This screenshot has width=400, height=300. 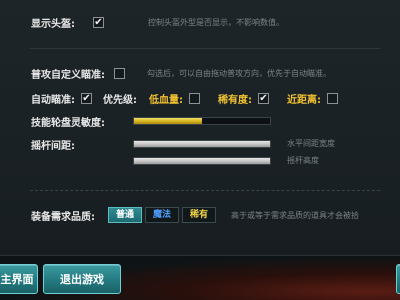 I want to click on joystick-horizontal-hint: 水平间距宽度, so click(x=311, y=143).